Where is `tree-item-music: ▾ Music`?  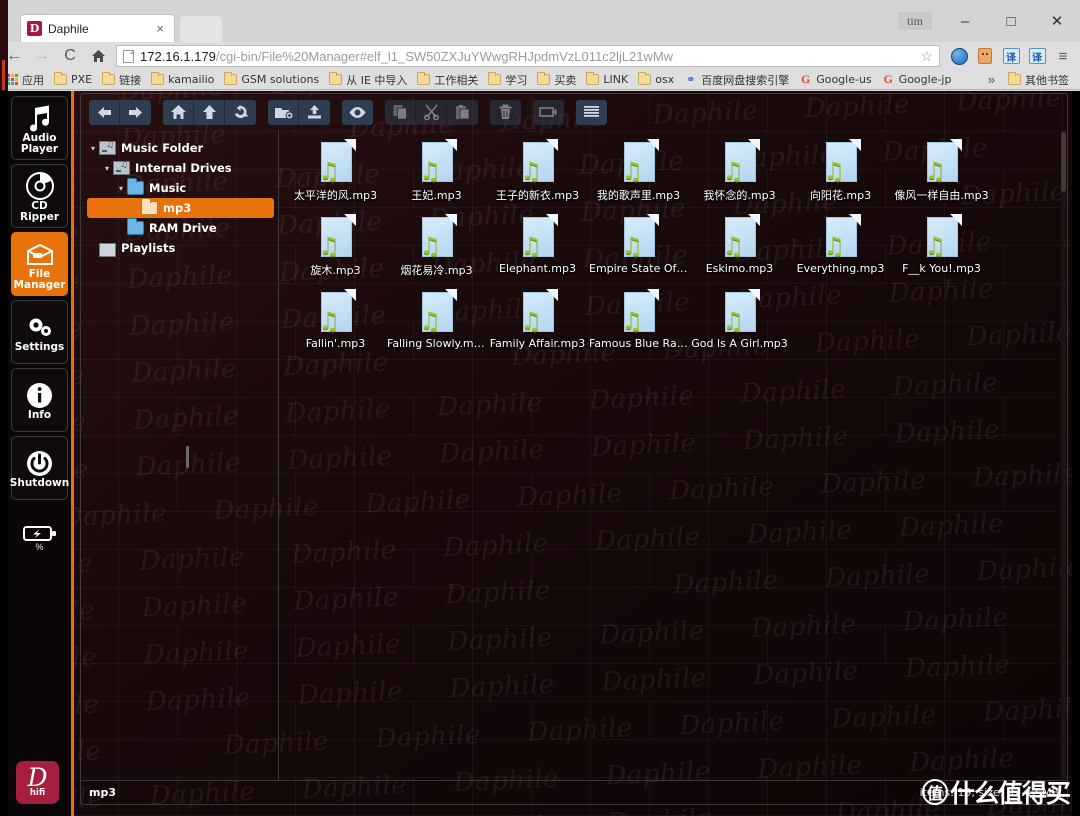 tree-item-music: ▾ Music is located at coordinates (180, 188).